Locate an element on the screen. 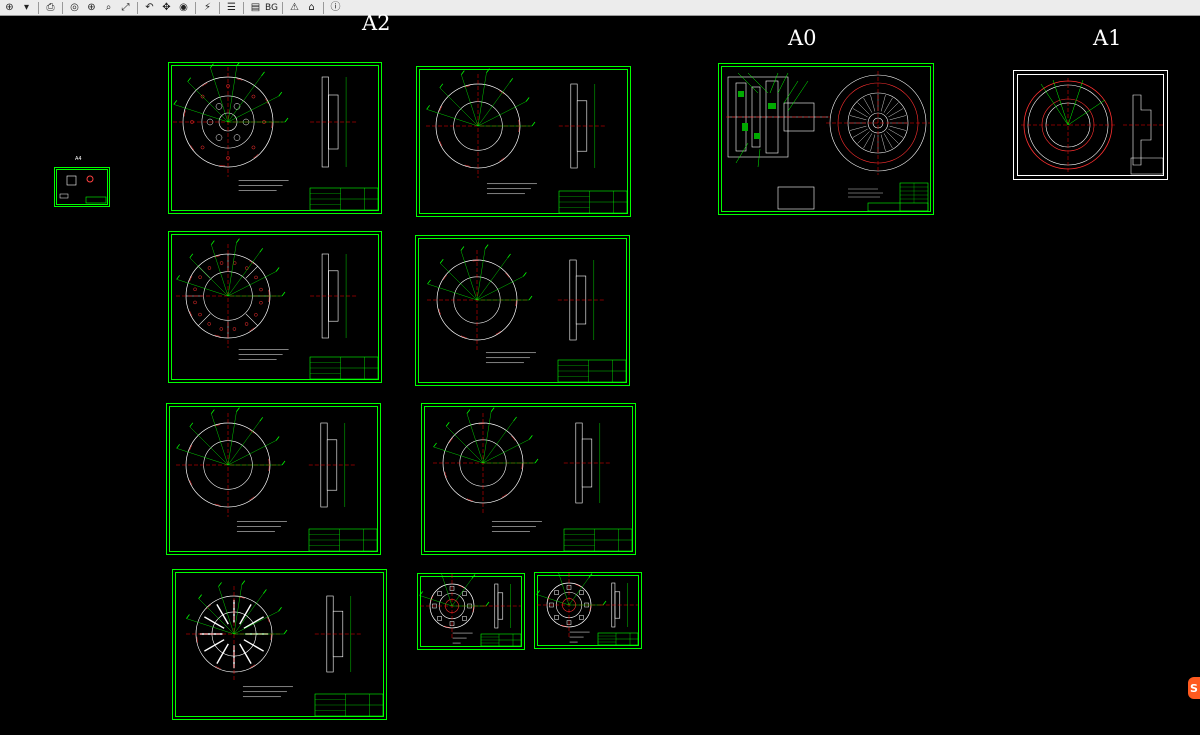 This screenshot has height=735, width=1200. sheet-a0-graphic is located at coordinates (826, 139).